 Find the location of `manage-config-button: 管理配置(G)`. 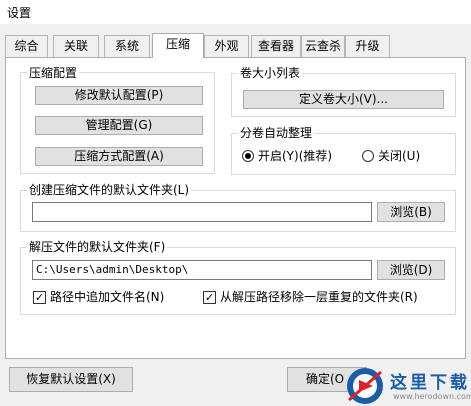

manage-config-button: 管理配置(G) is located at coordinates (119, 125).